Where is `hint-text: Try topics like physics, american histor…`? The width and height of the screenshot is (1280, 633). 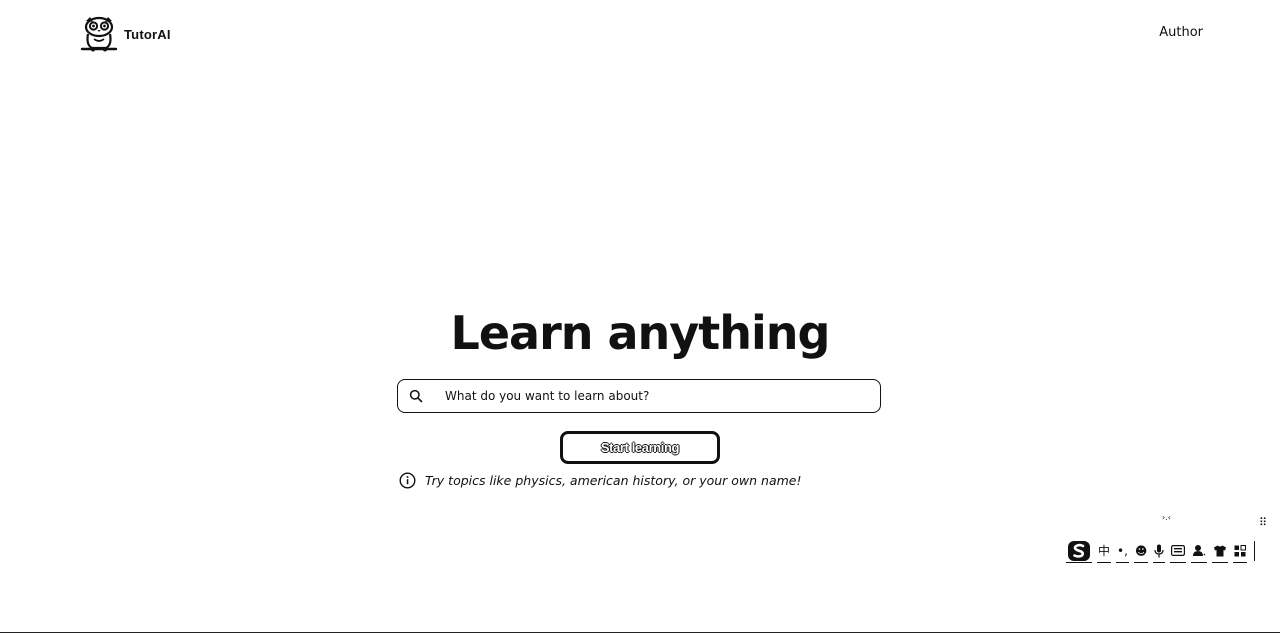 hint-text: Try topics like physics, american histor… is located at coordinates (613, 480).